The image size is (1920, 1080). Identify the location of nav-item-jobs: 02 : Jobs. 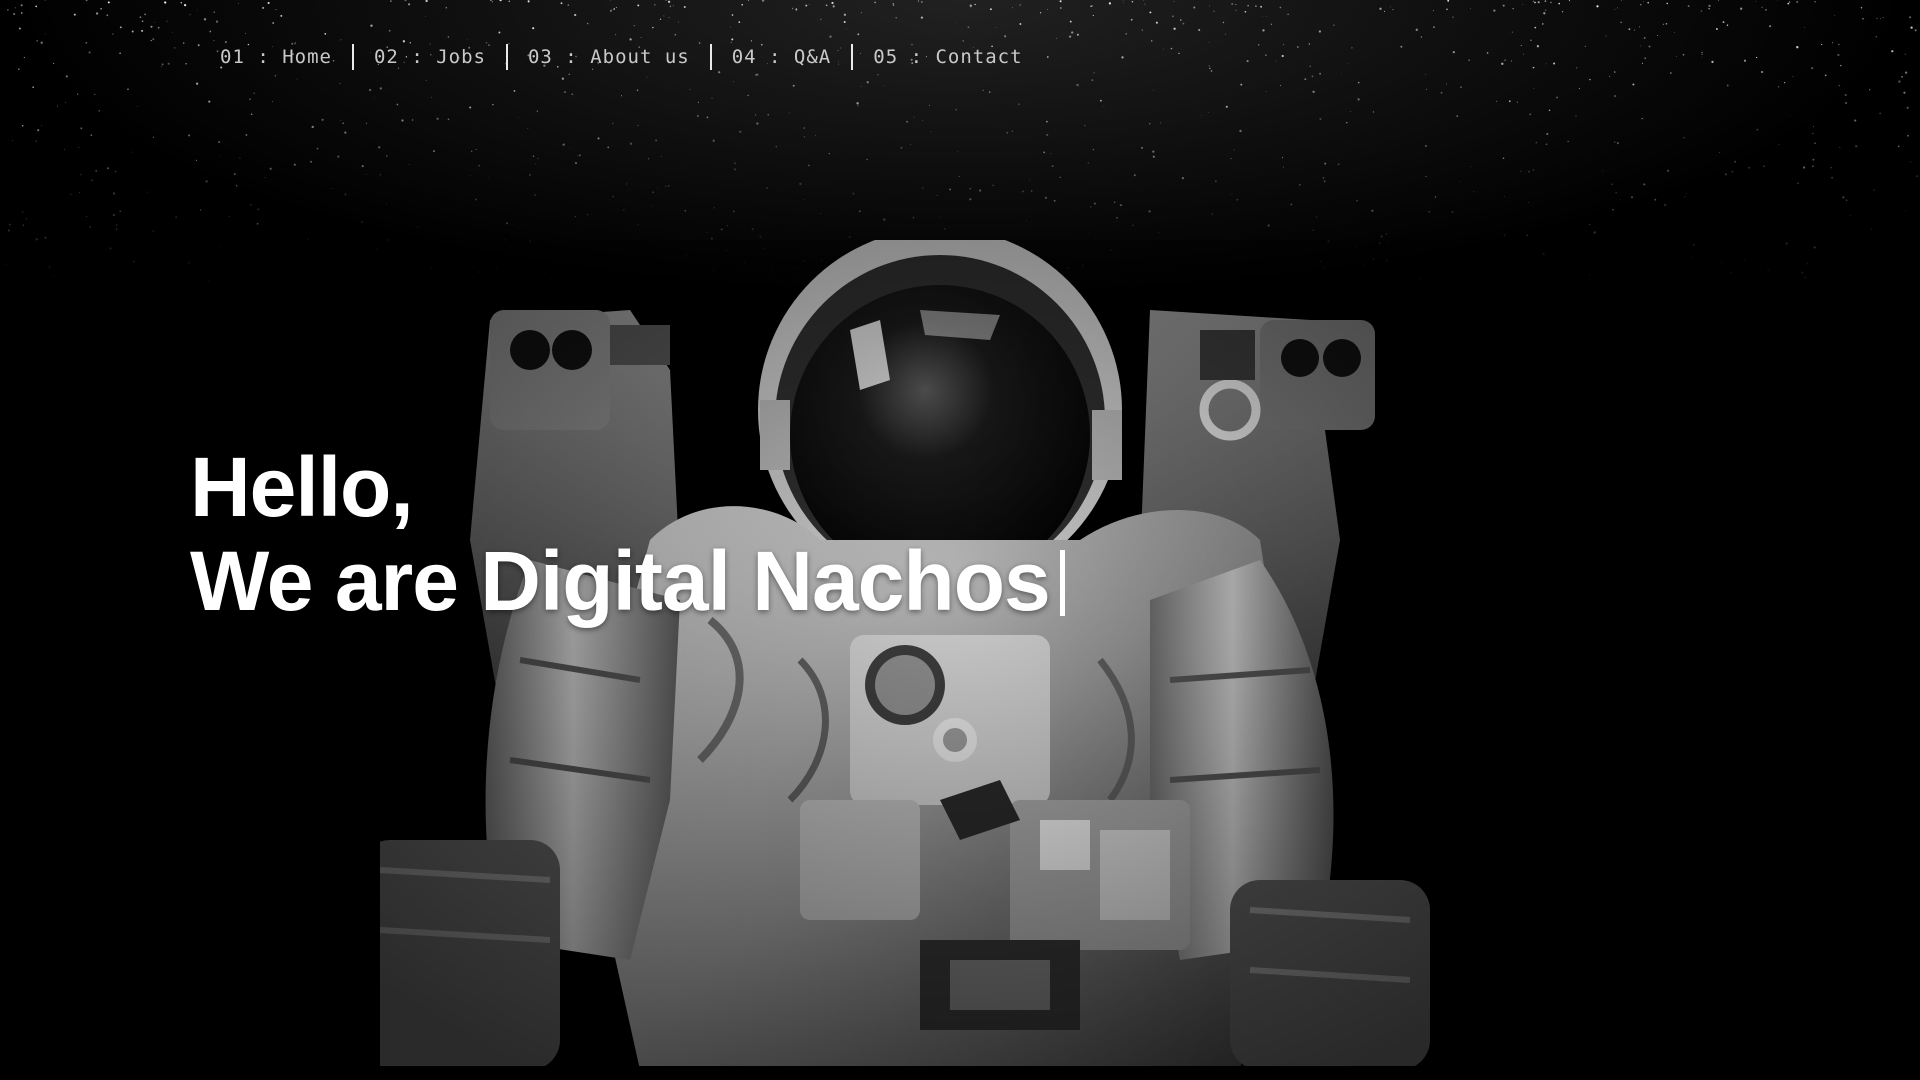
(430, 57).